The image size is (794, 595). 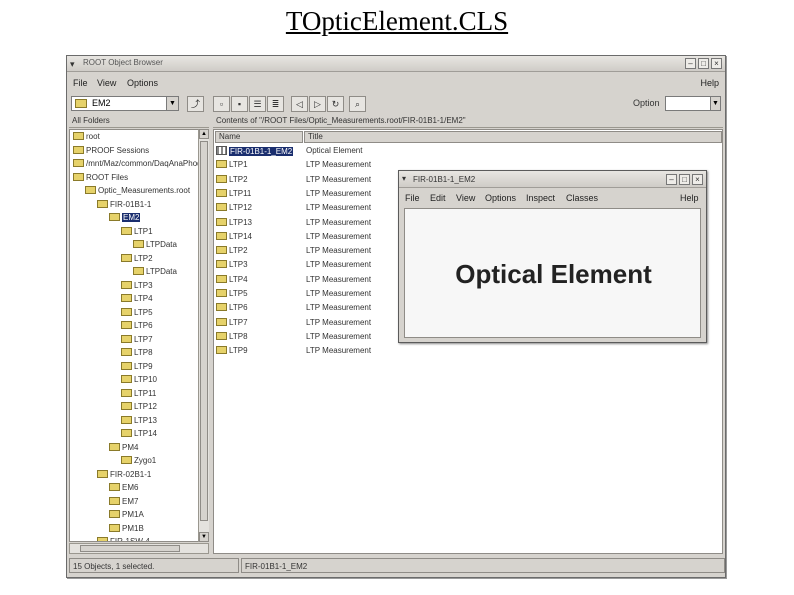 What do you see at coordinates (126, 516) in the screenshot?
I see `tree-node: PM1A` at bounding box center [126, 516].